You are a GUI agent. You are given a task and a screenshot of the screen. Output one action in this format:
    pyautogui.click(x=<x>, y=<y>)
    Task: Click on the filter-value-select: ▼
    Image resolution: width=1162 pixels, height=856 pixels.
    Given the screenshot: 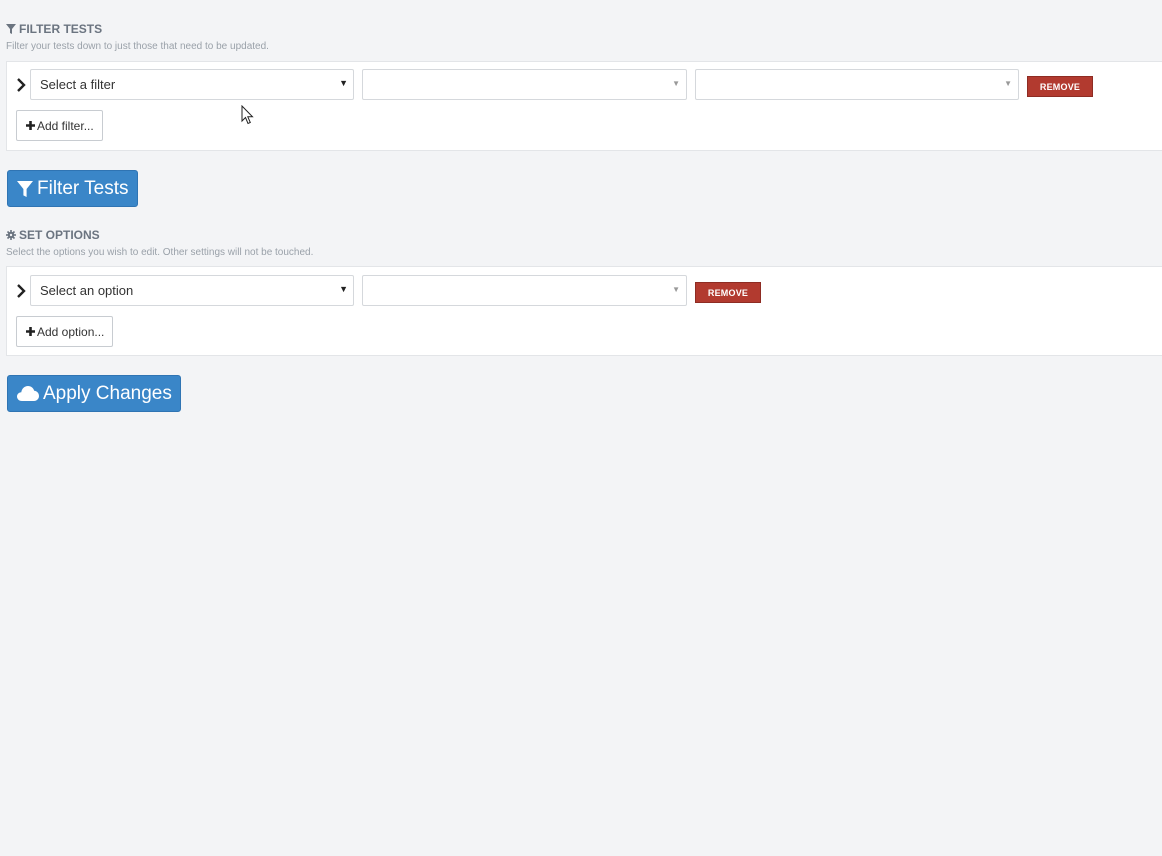 What is the action you would take?
    pyautogui.click(x=857, y=84)
    